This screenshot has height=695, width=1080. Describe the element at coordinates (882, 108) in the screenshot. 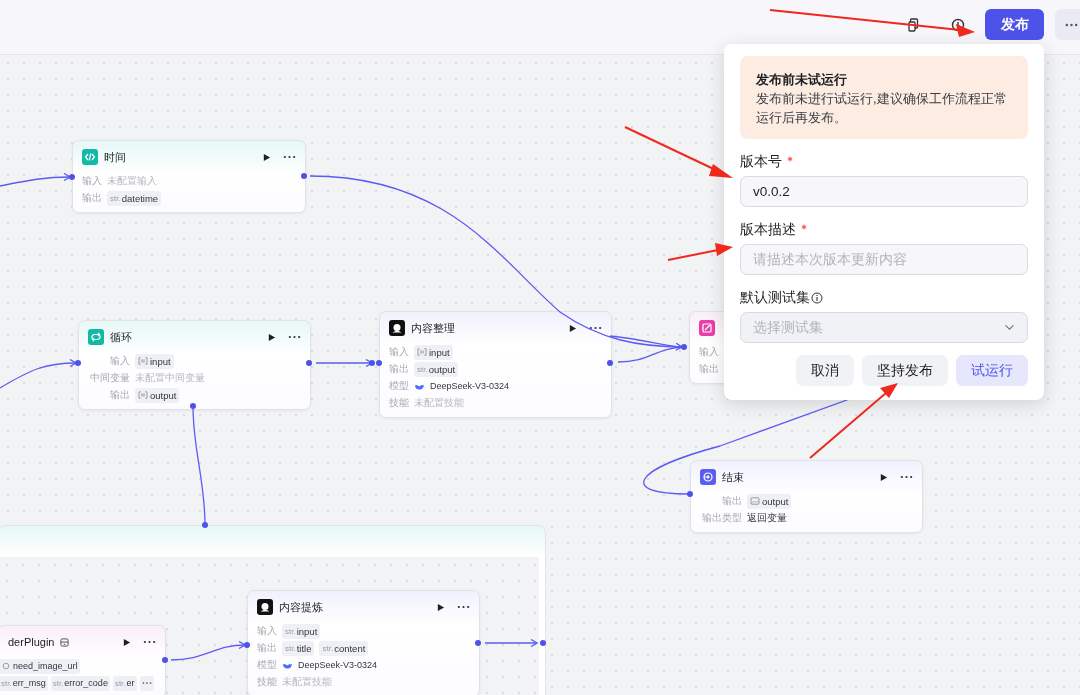

I see `alert-message: 发布前未进行试运行,建议确保工作流程正常运行后再发布。` at that location.